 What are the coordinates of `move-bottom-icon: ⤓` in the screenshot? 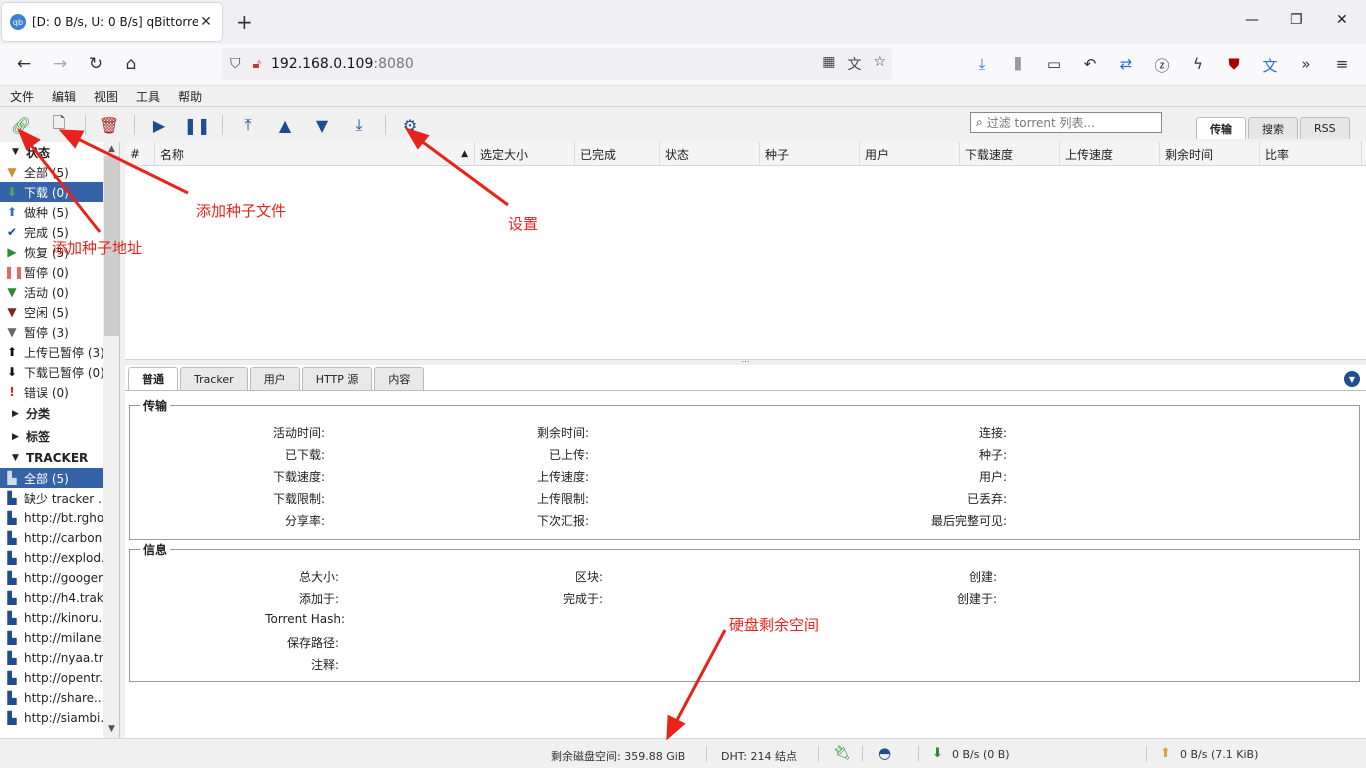 It's located at (359, 125).